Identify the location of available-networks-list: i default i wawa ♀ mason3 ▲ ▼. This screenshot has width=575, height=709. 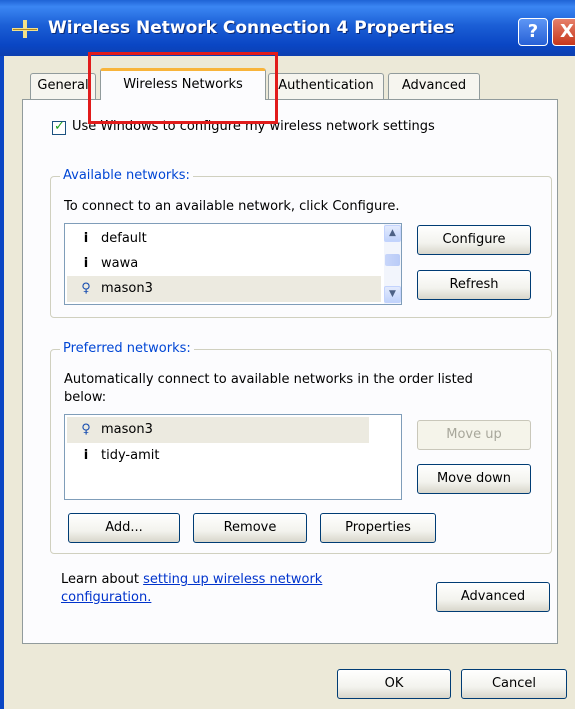
(233, 264).